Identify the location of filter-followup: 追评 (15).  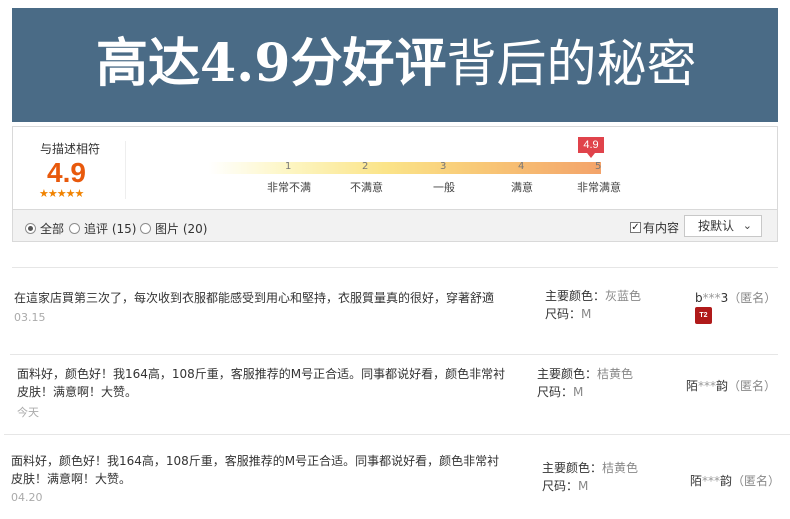
(102, 228).